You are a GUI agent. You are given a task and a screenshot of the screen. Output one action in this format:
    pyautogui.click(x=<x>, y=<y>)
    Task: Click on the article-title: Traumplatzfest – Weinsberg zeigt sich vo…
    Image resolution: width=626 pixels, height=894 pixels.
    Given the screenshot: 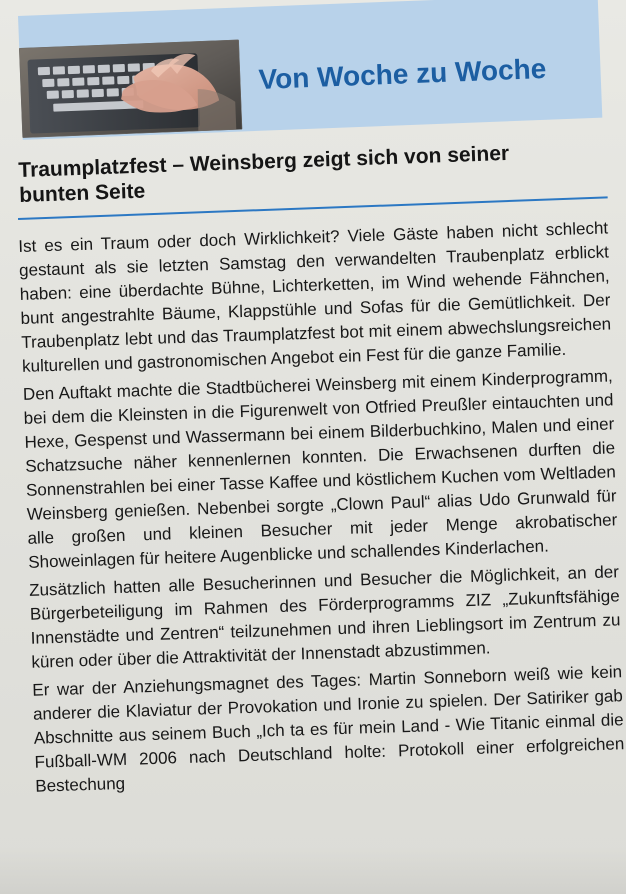 What is the action you would take?
    pyautogui.click(x=264, y=174)
    